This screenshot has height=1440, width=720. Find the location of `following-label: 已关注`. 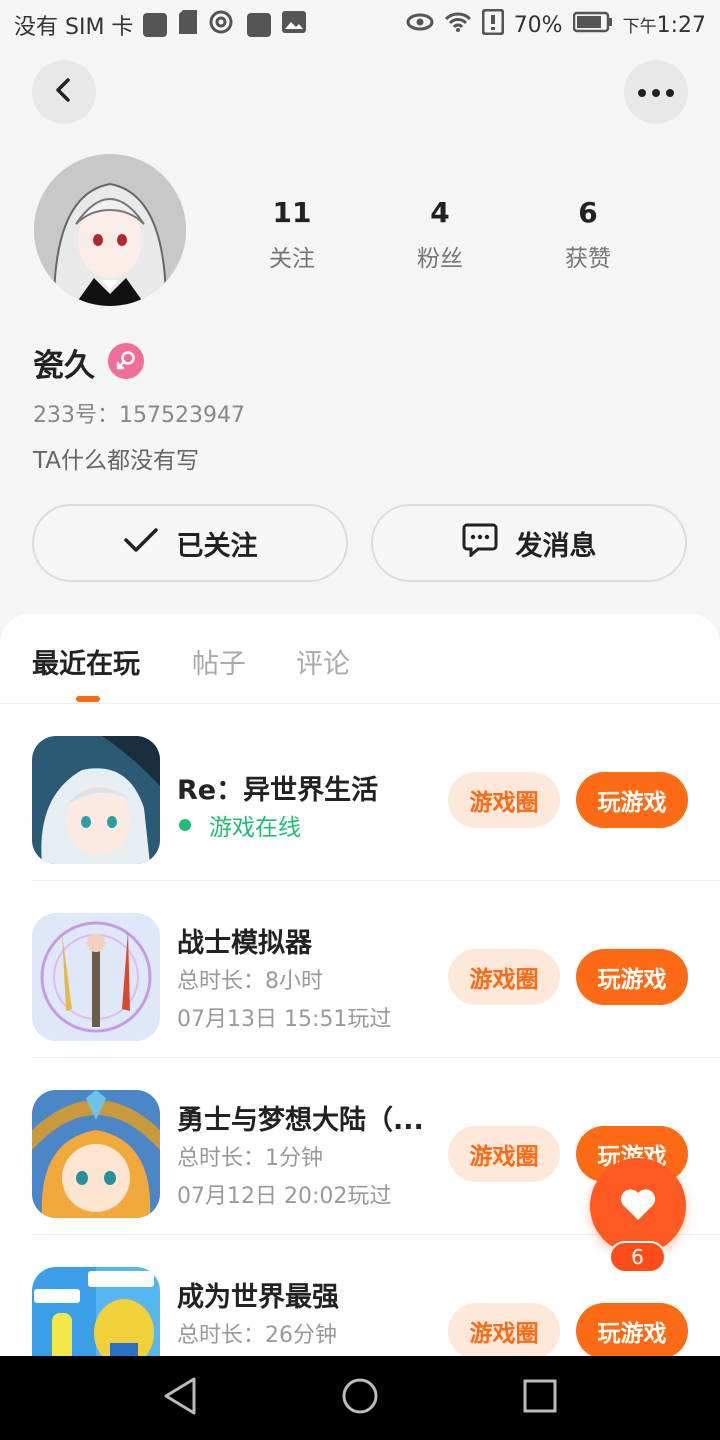

following-label: 已关注 is located at coordinates (217, 546).